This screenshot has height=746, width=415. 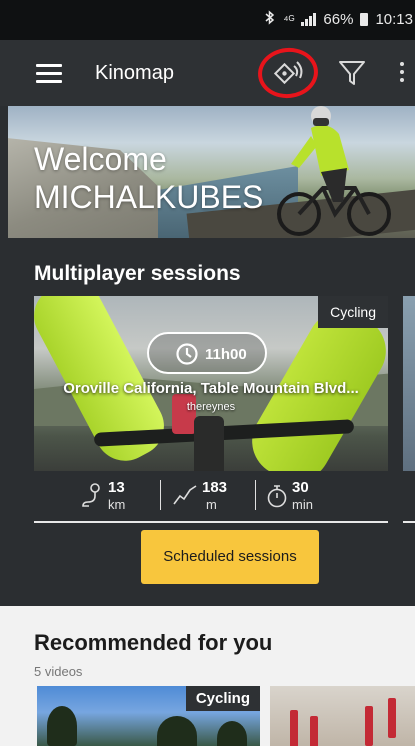 I want to click on video-thumbnail: Cycling, so click(x=148, y=716).